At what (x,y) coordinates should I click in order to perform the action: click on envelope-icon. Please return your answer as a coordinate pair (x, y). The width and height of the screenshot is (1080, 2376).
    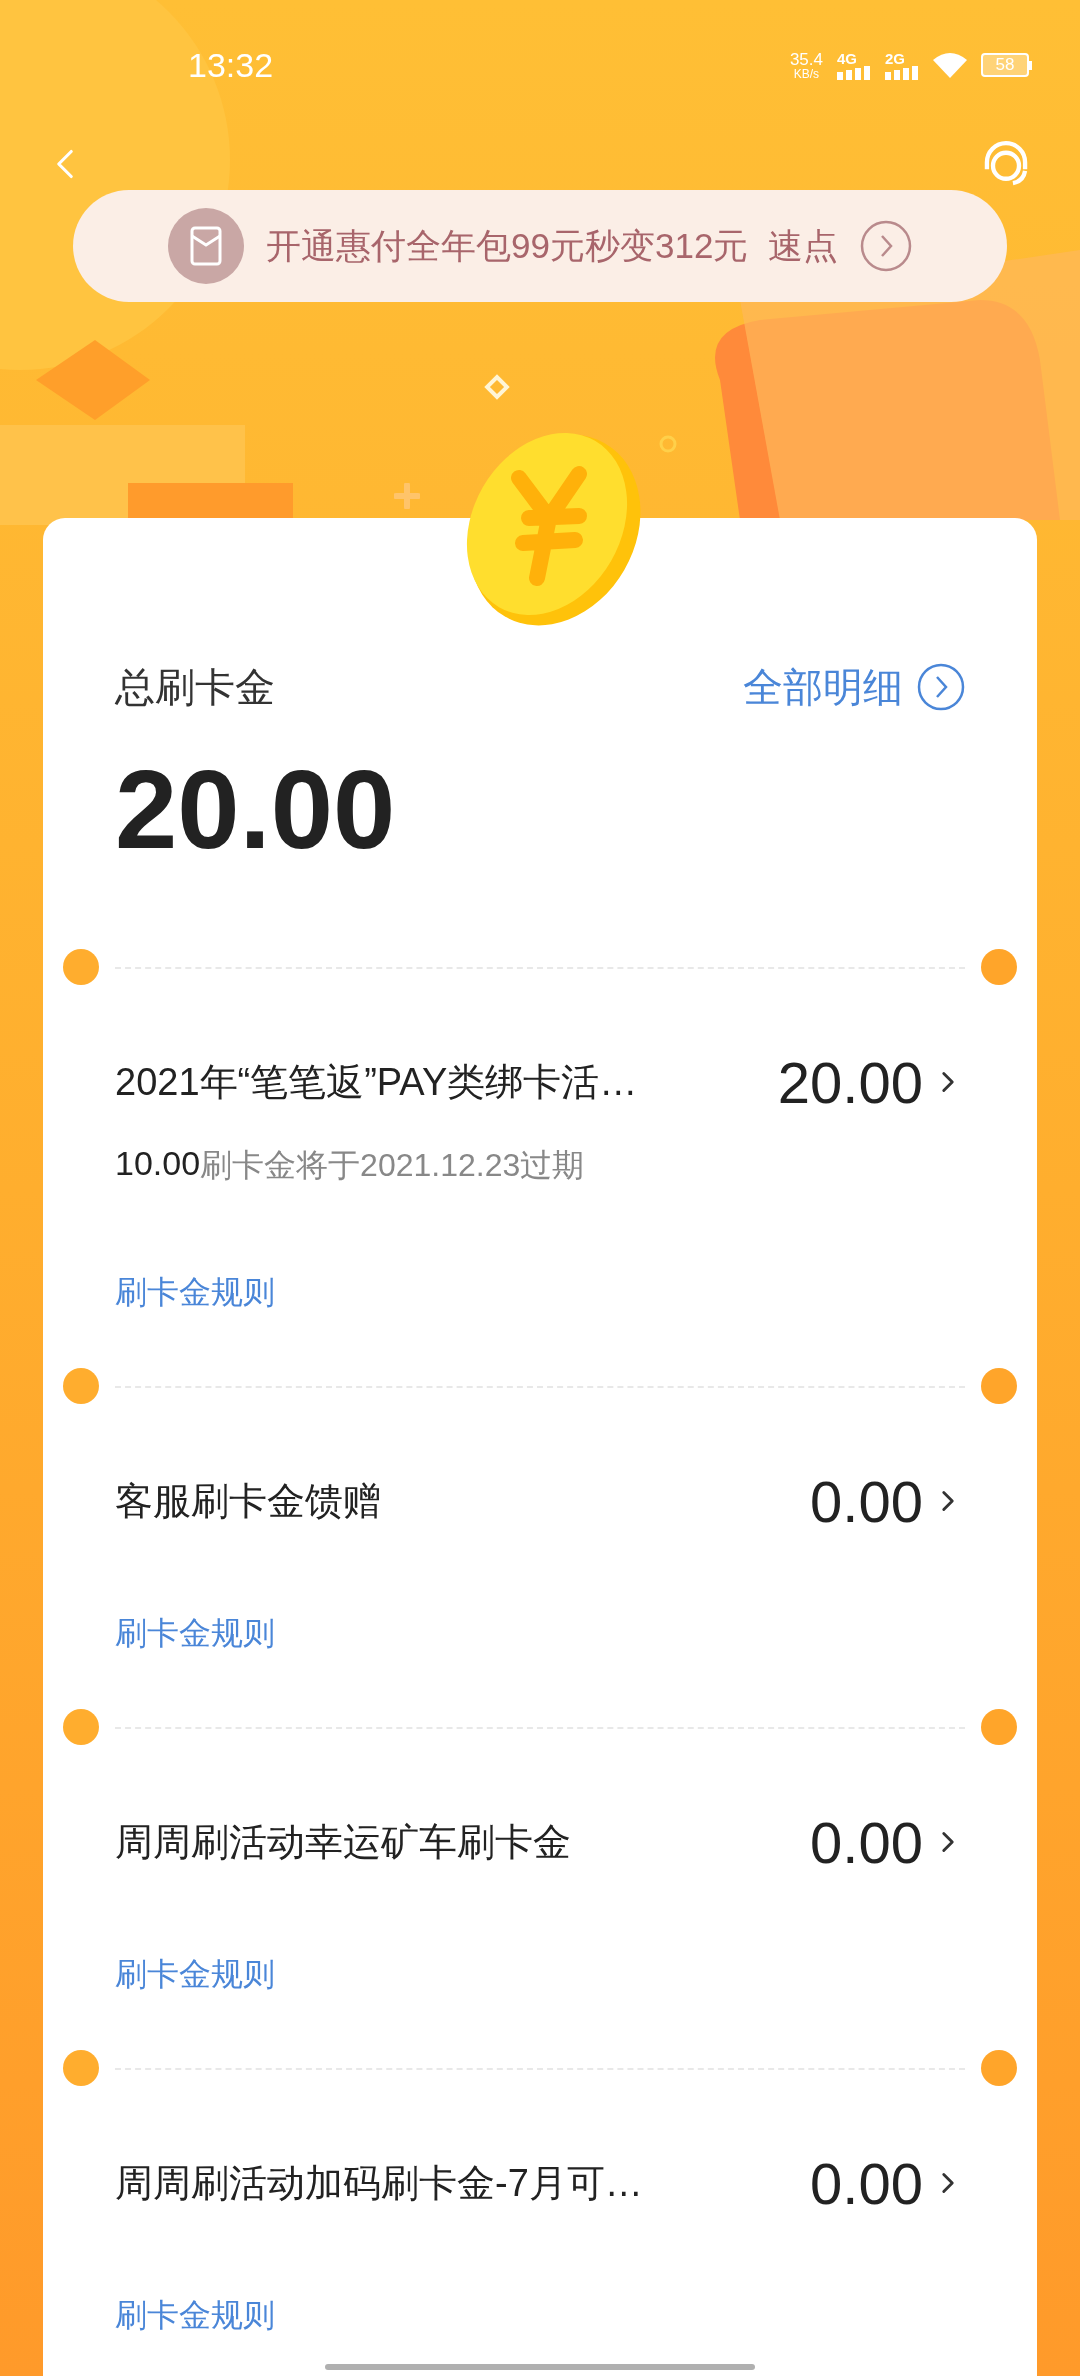
    Looking at the image, I should click on (206, 246).